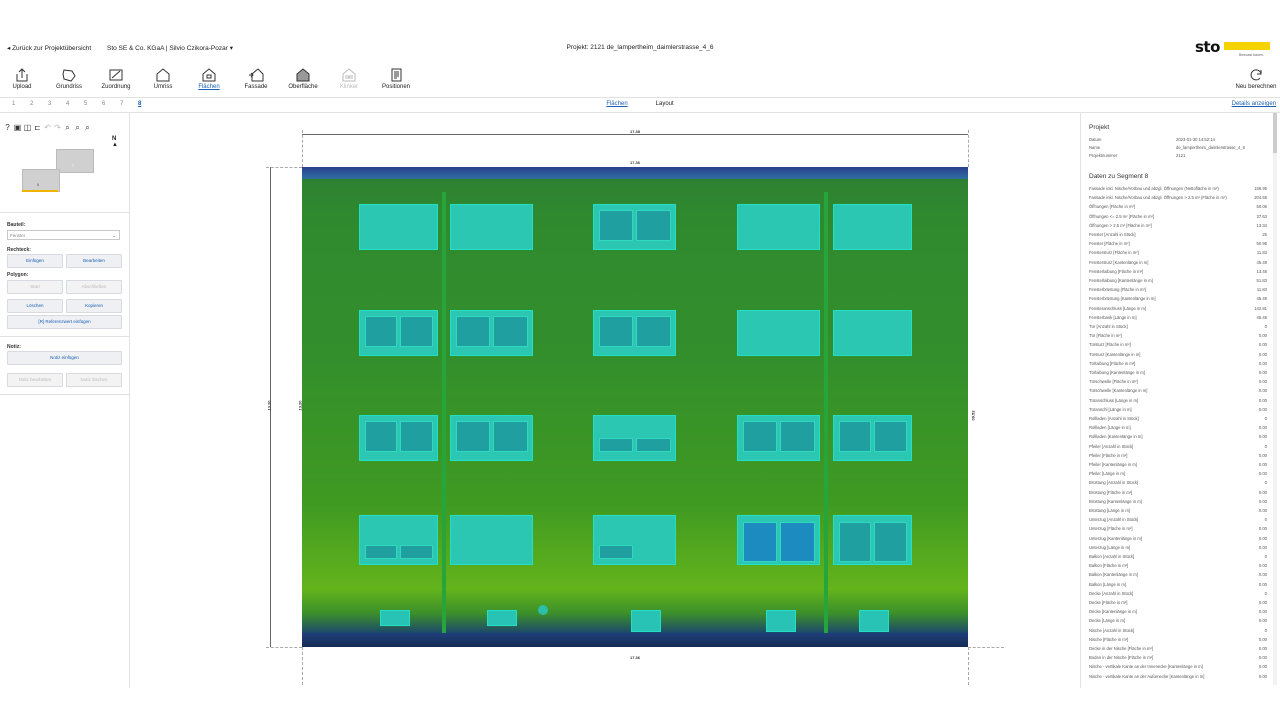 This screenshot has width=1280, height=720. I want to click on toolbar-flaechen: Flächen, so click(209, 79).